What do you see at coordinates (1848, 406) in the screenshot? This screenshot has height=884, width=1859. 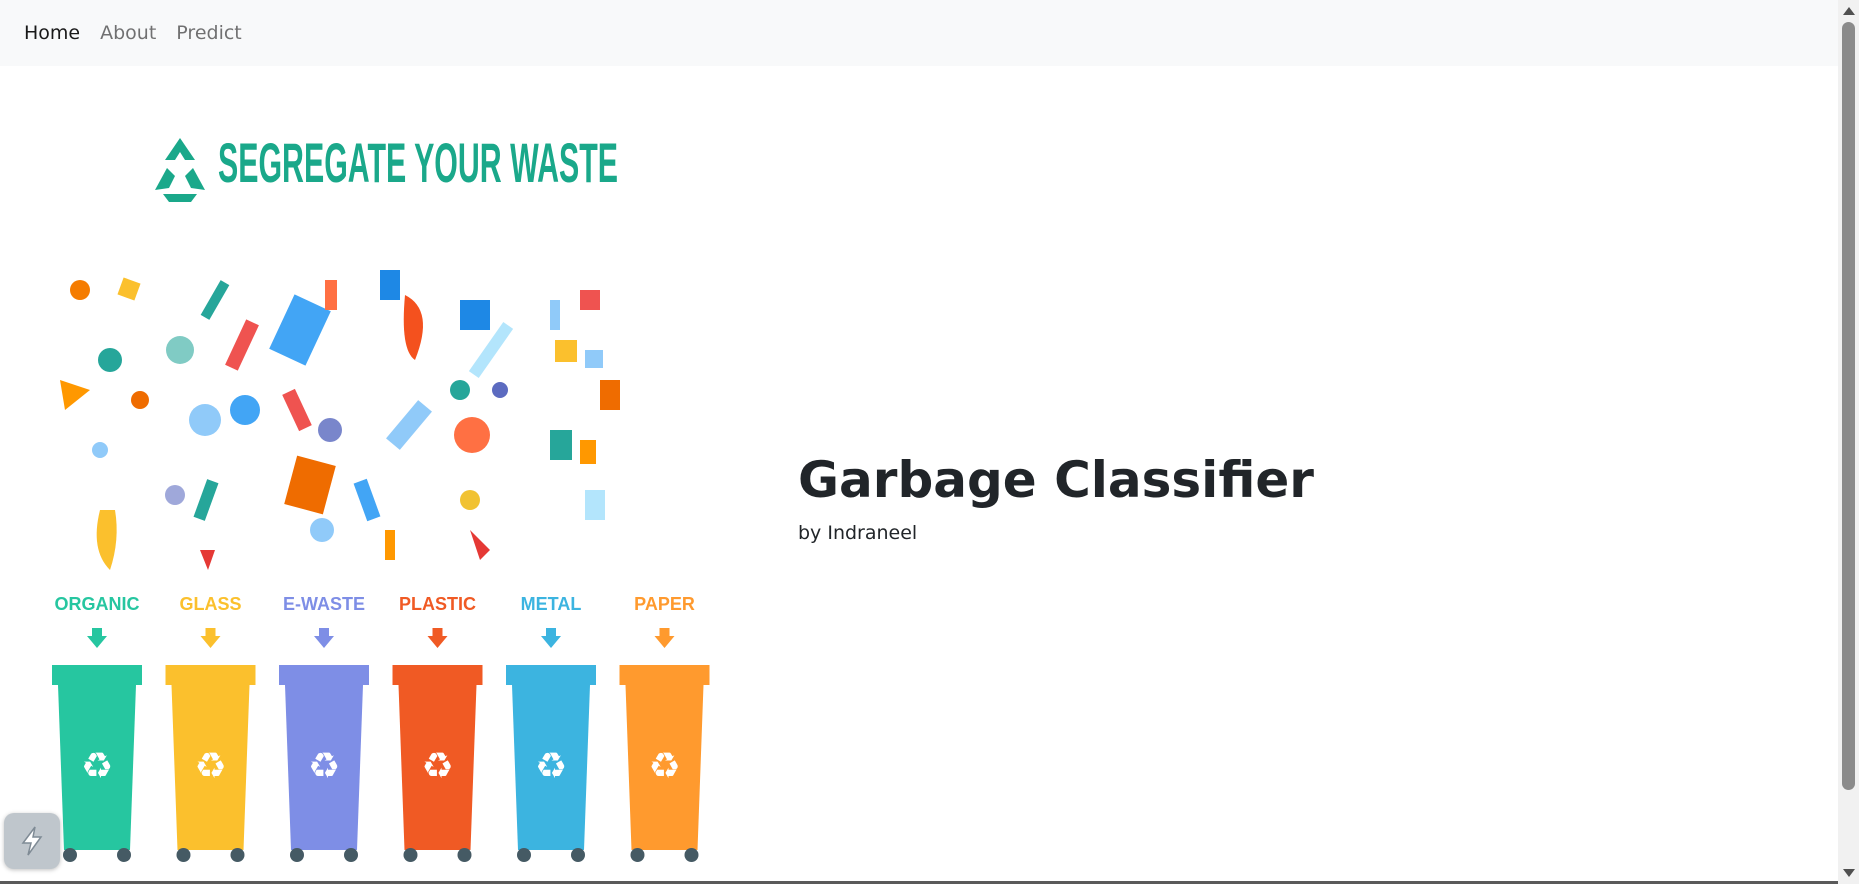 I see `scrollbar-thumb` at bounding box center [1848, 406].